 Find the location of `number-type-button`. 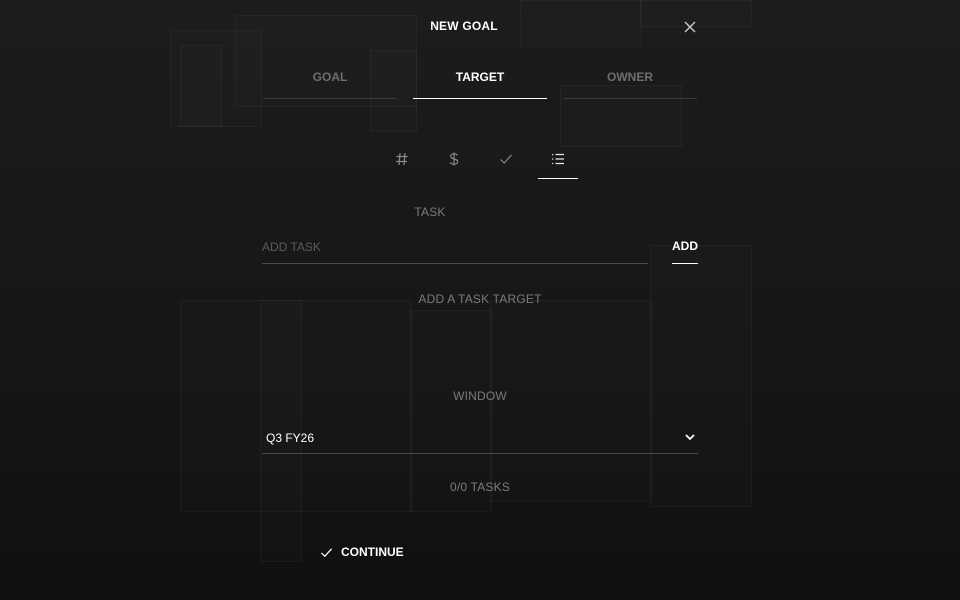

number-type-button is located at coordinates (402, 162).